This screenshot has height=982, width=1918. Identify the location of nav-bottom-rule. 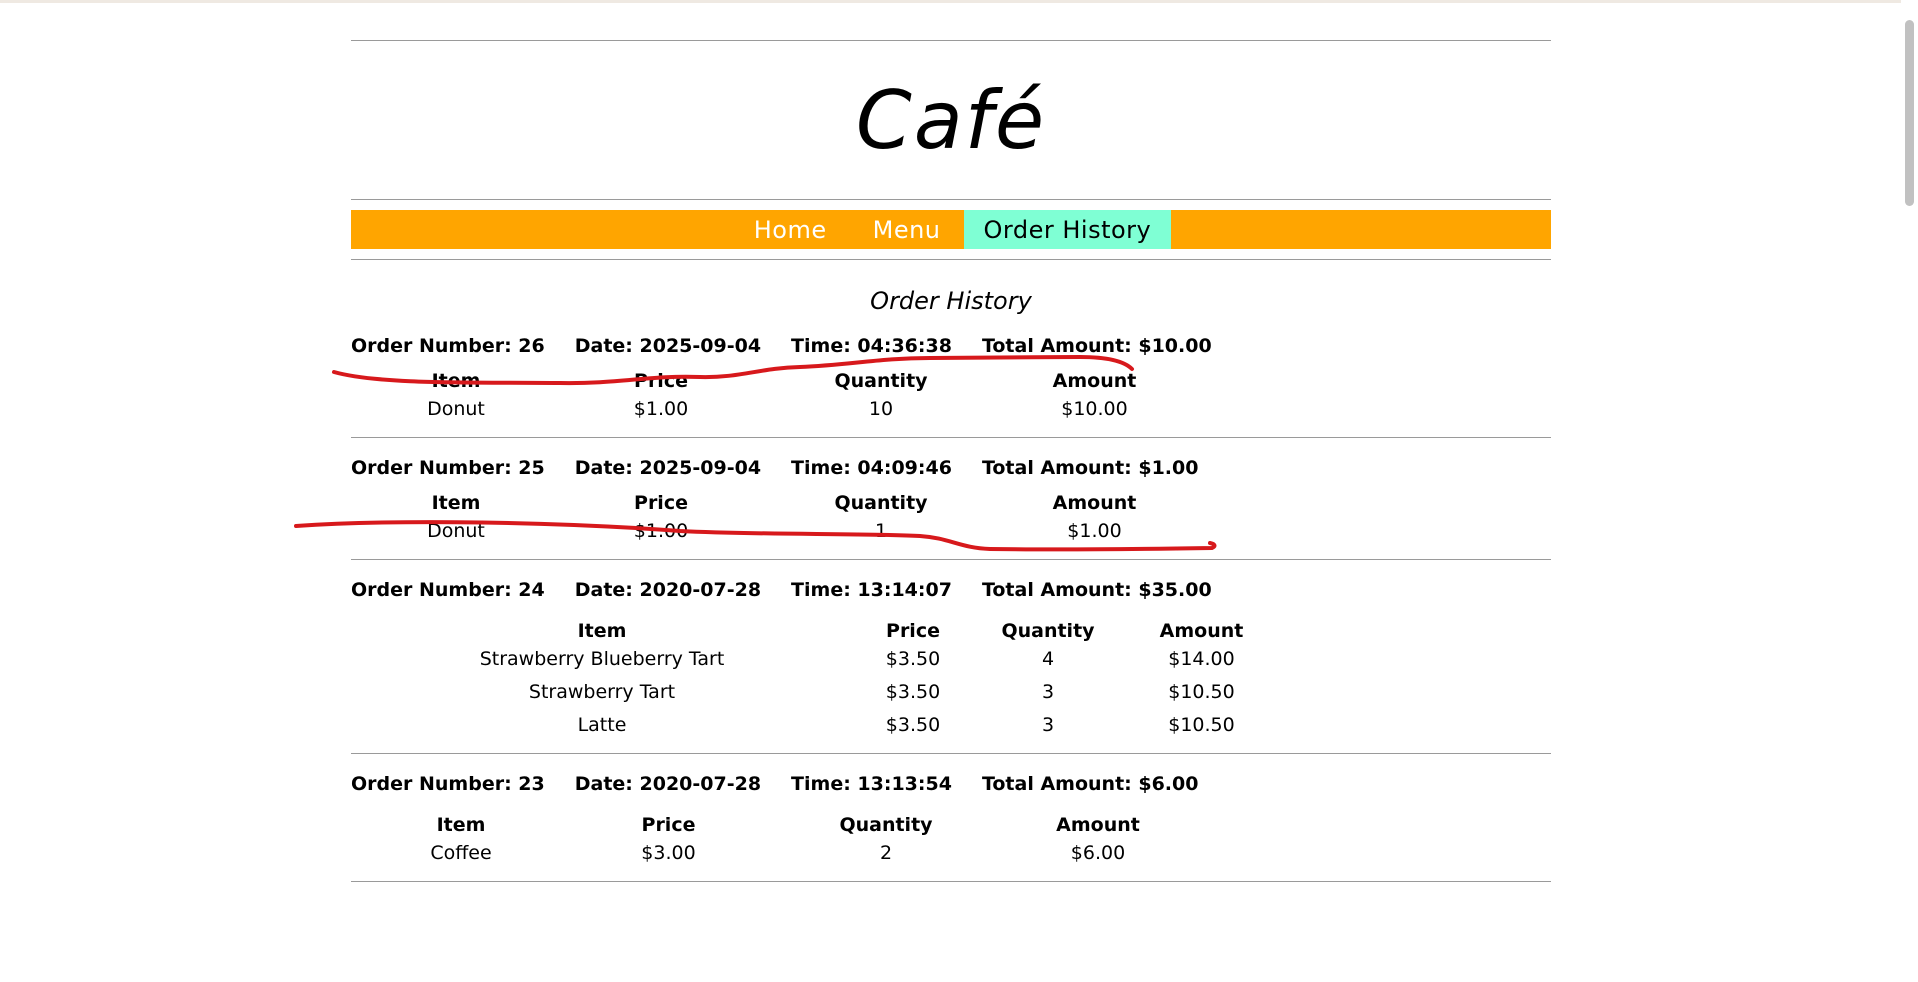
(951, 259).